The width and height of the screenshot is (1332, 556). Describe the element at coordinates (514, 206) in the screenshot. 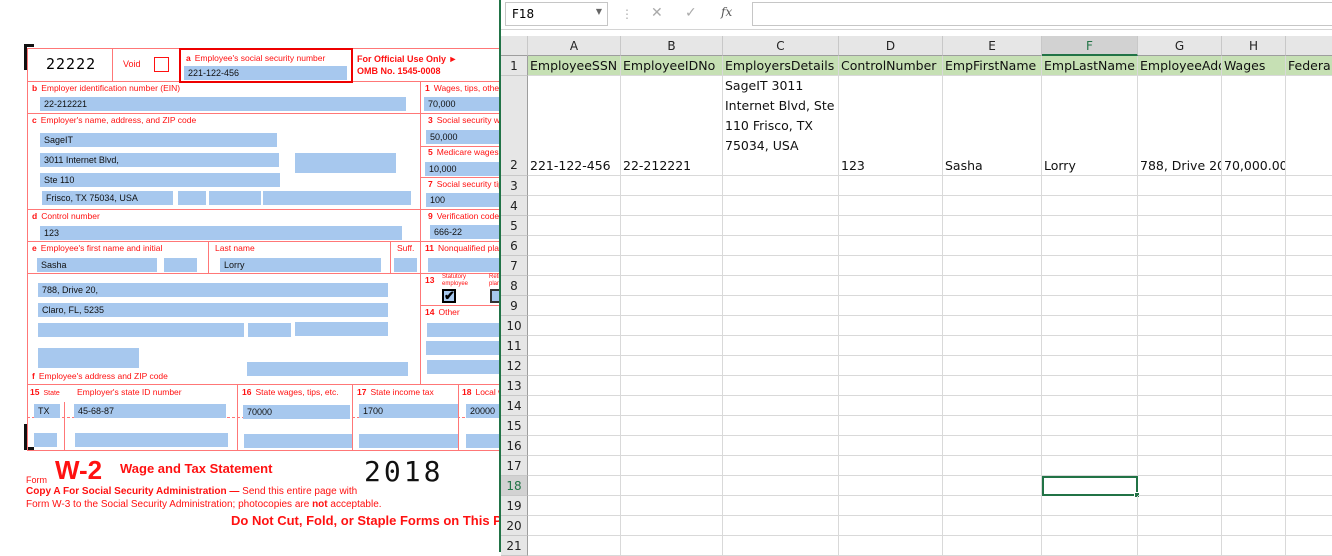

I see `row-header: 4` at that location.